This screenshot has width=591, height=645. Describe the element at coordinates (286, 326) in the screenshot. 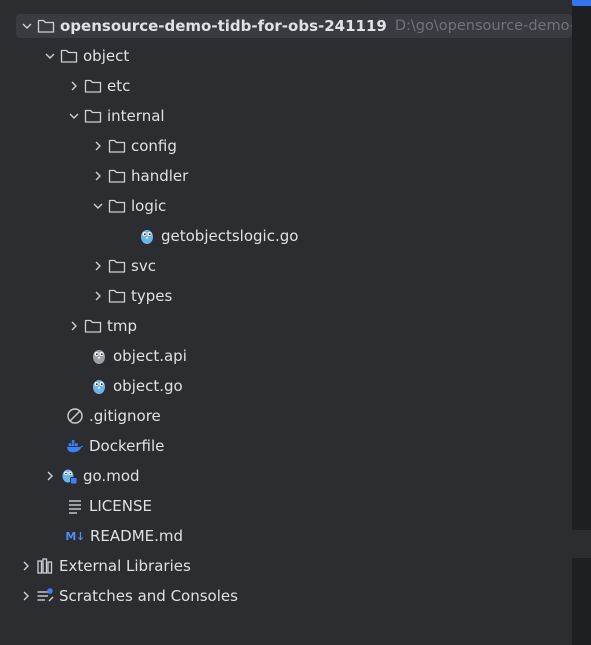

I see `tree-row-tmp: tmp` at that location.